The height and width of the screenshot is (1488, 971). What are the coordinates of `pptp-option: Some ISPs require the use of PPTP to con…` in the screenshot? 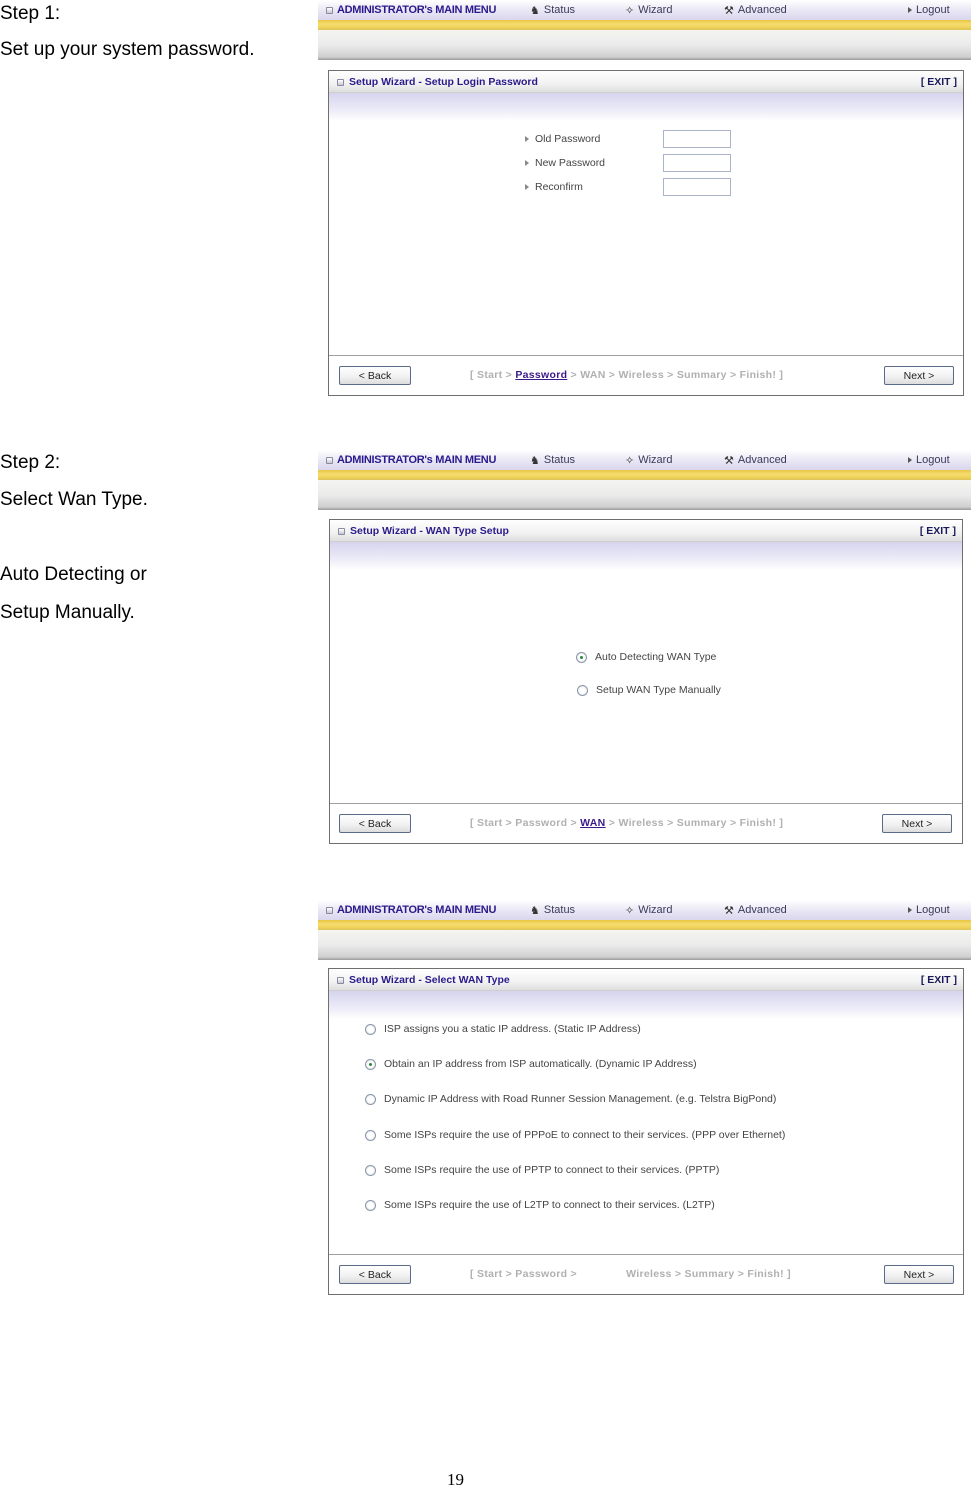 It's located at (542, 1170).